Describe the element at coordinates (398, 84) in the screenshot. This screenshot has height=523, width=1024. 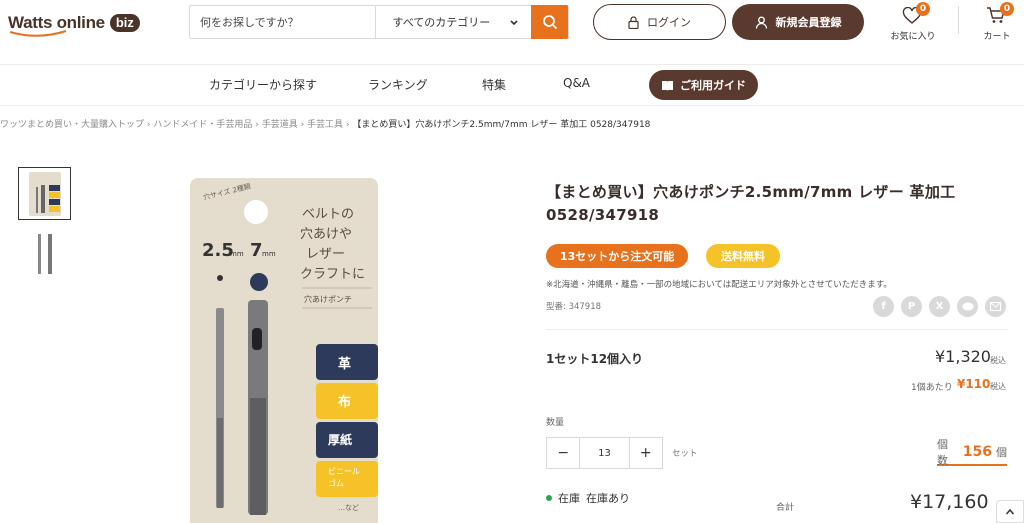
I see `nav-ranking: ランキング` at that location.